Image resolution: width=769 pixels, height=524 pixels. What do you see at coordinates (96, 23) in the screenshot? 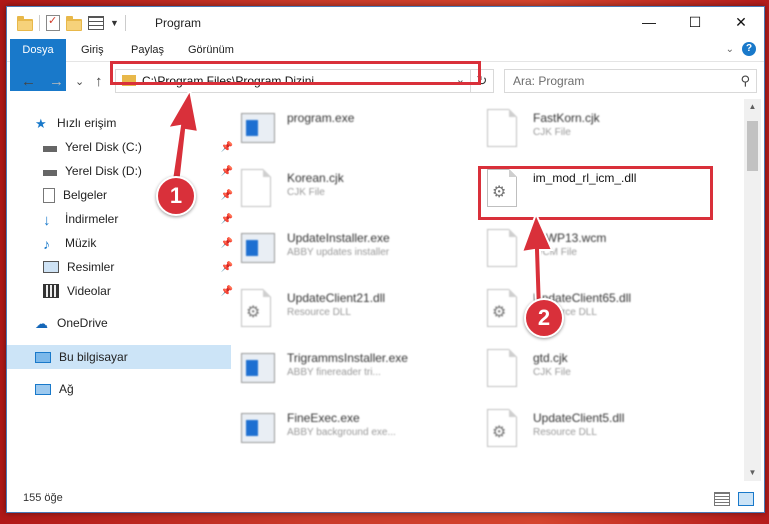
I see `view-options-icon` at bounding box center [96, 23].